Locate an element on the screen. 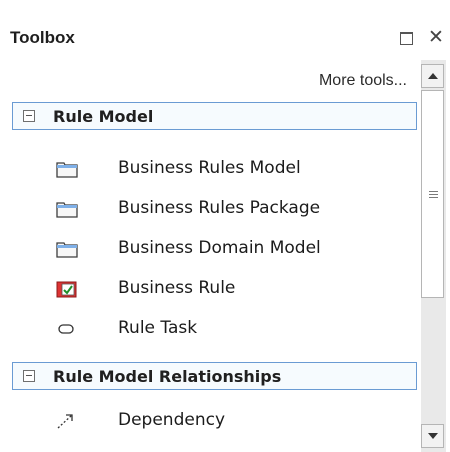 This screenshot has height=452, width=450. scroll-up-arrow-icon is located at coordinates (433, 76).